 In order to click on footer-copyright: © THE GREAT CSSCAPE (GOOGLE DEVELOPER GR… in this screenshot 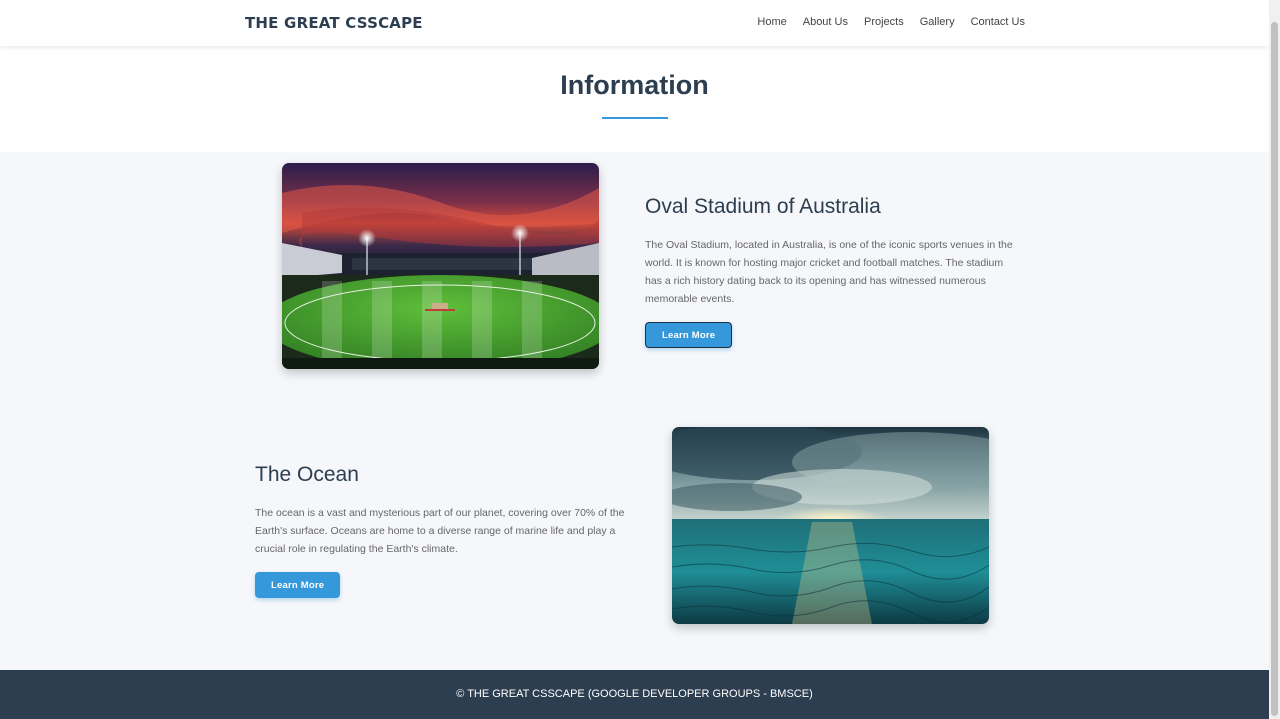, I will do `click(634, 694)`.